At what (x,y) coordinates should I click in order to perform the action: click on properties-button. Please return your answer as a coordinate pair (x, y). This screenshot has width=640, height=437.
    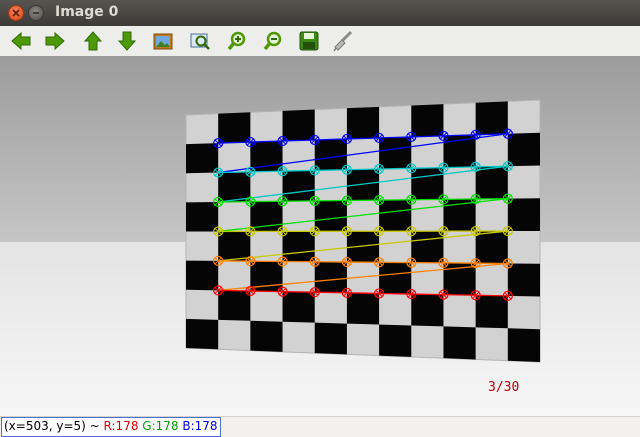
    Looking at the image, I should click on (343, 41).